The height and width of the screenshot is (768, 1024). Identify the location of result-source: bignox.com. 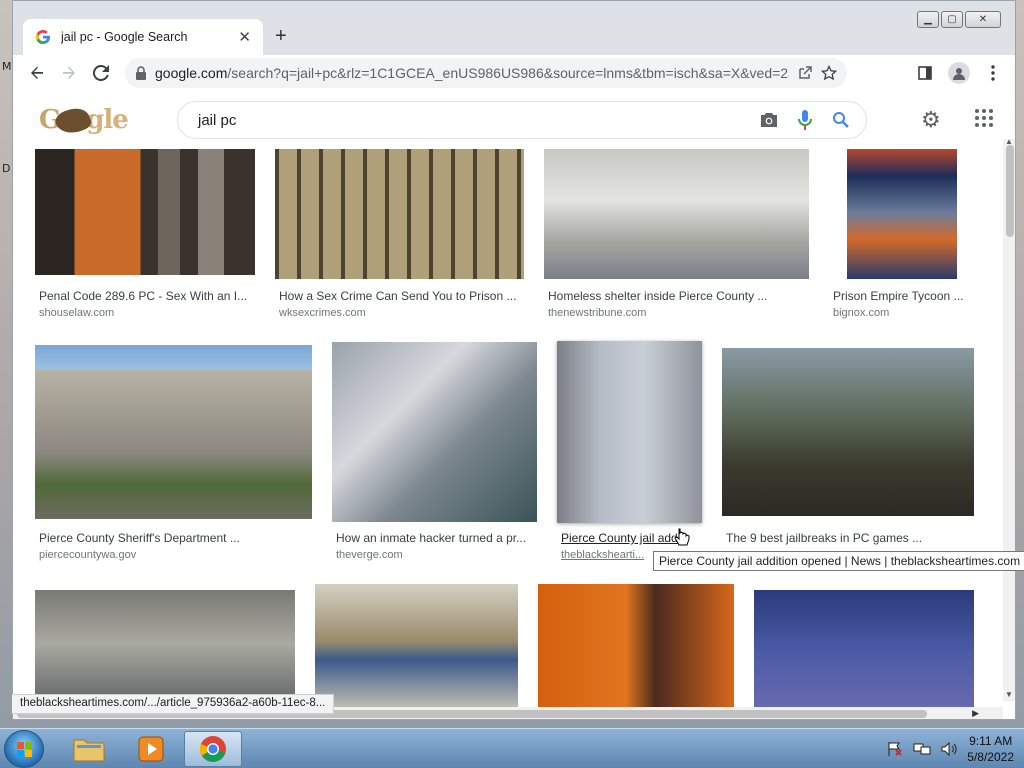
(861, 313).